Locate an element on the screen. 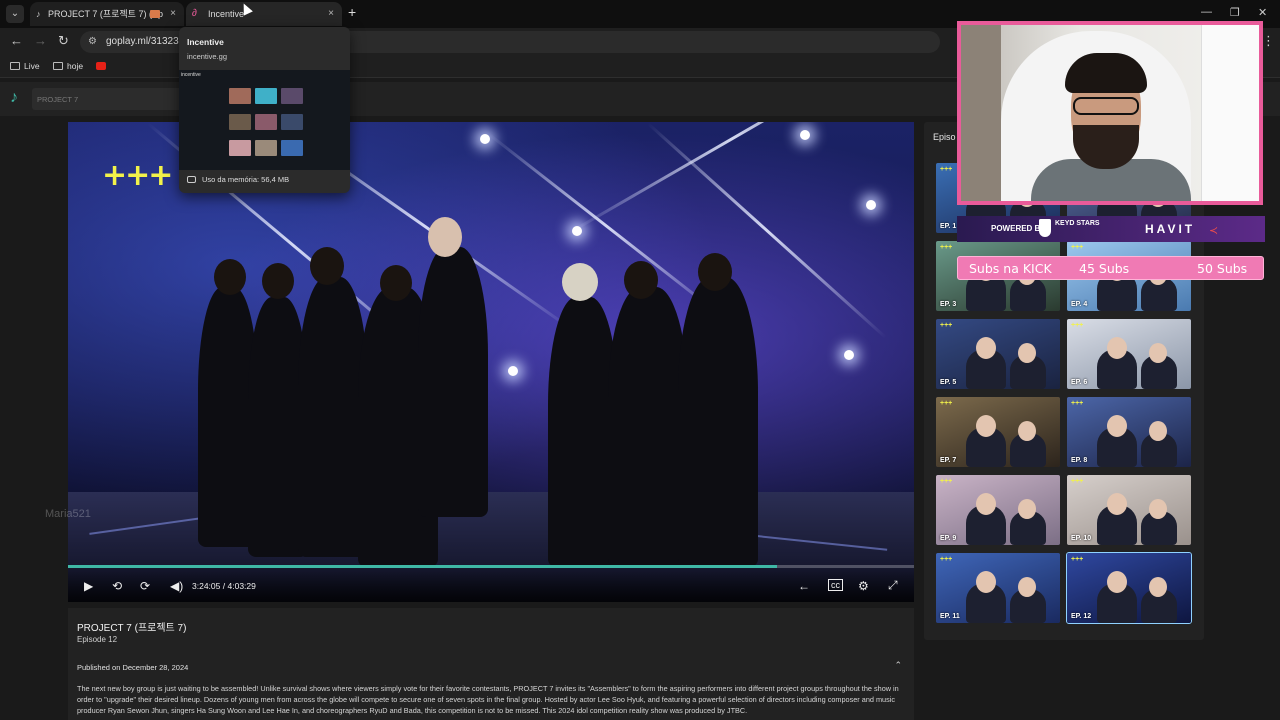  subs-goal-bar: Subs na KICK 45 Subs 50 Subs is located at coordinates (1110, 268).